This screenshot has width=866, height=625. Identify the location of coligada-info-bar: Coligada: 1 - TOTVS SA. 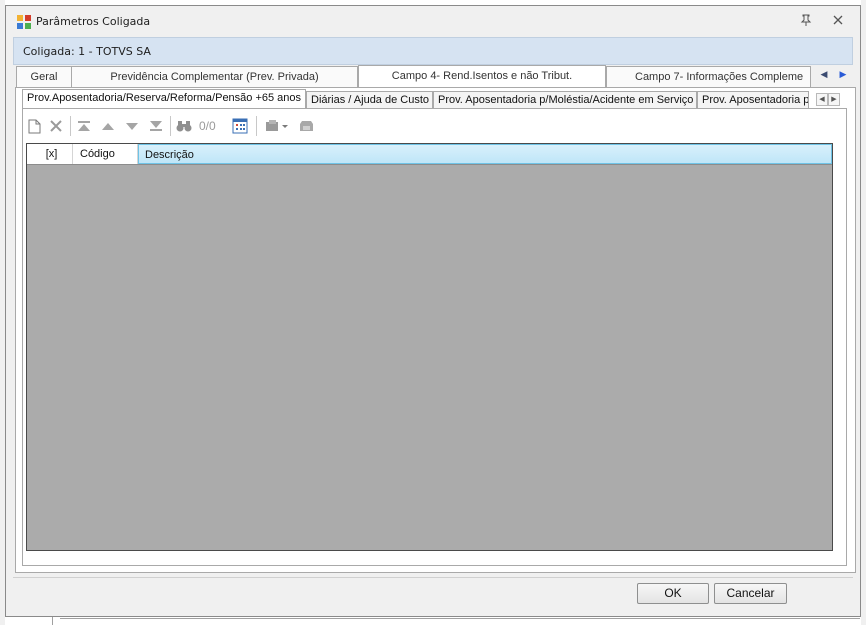
(433, 51).